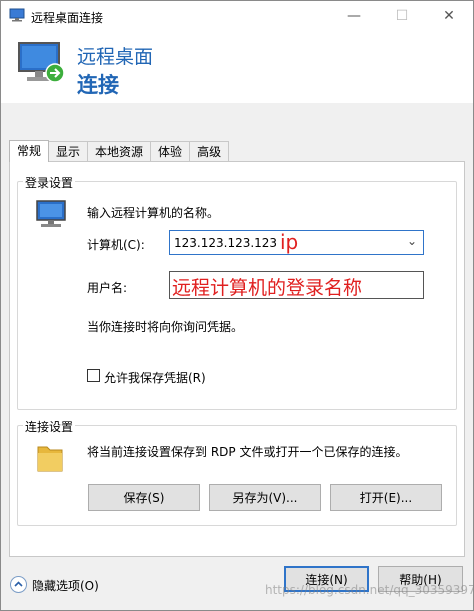 This screenshot has width=474, height=611. I want to click on login-settings-label: 登录设置, so click(49, 182).